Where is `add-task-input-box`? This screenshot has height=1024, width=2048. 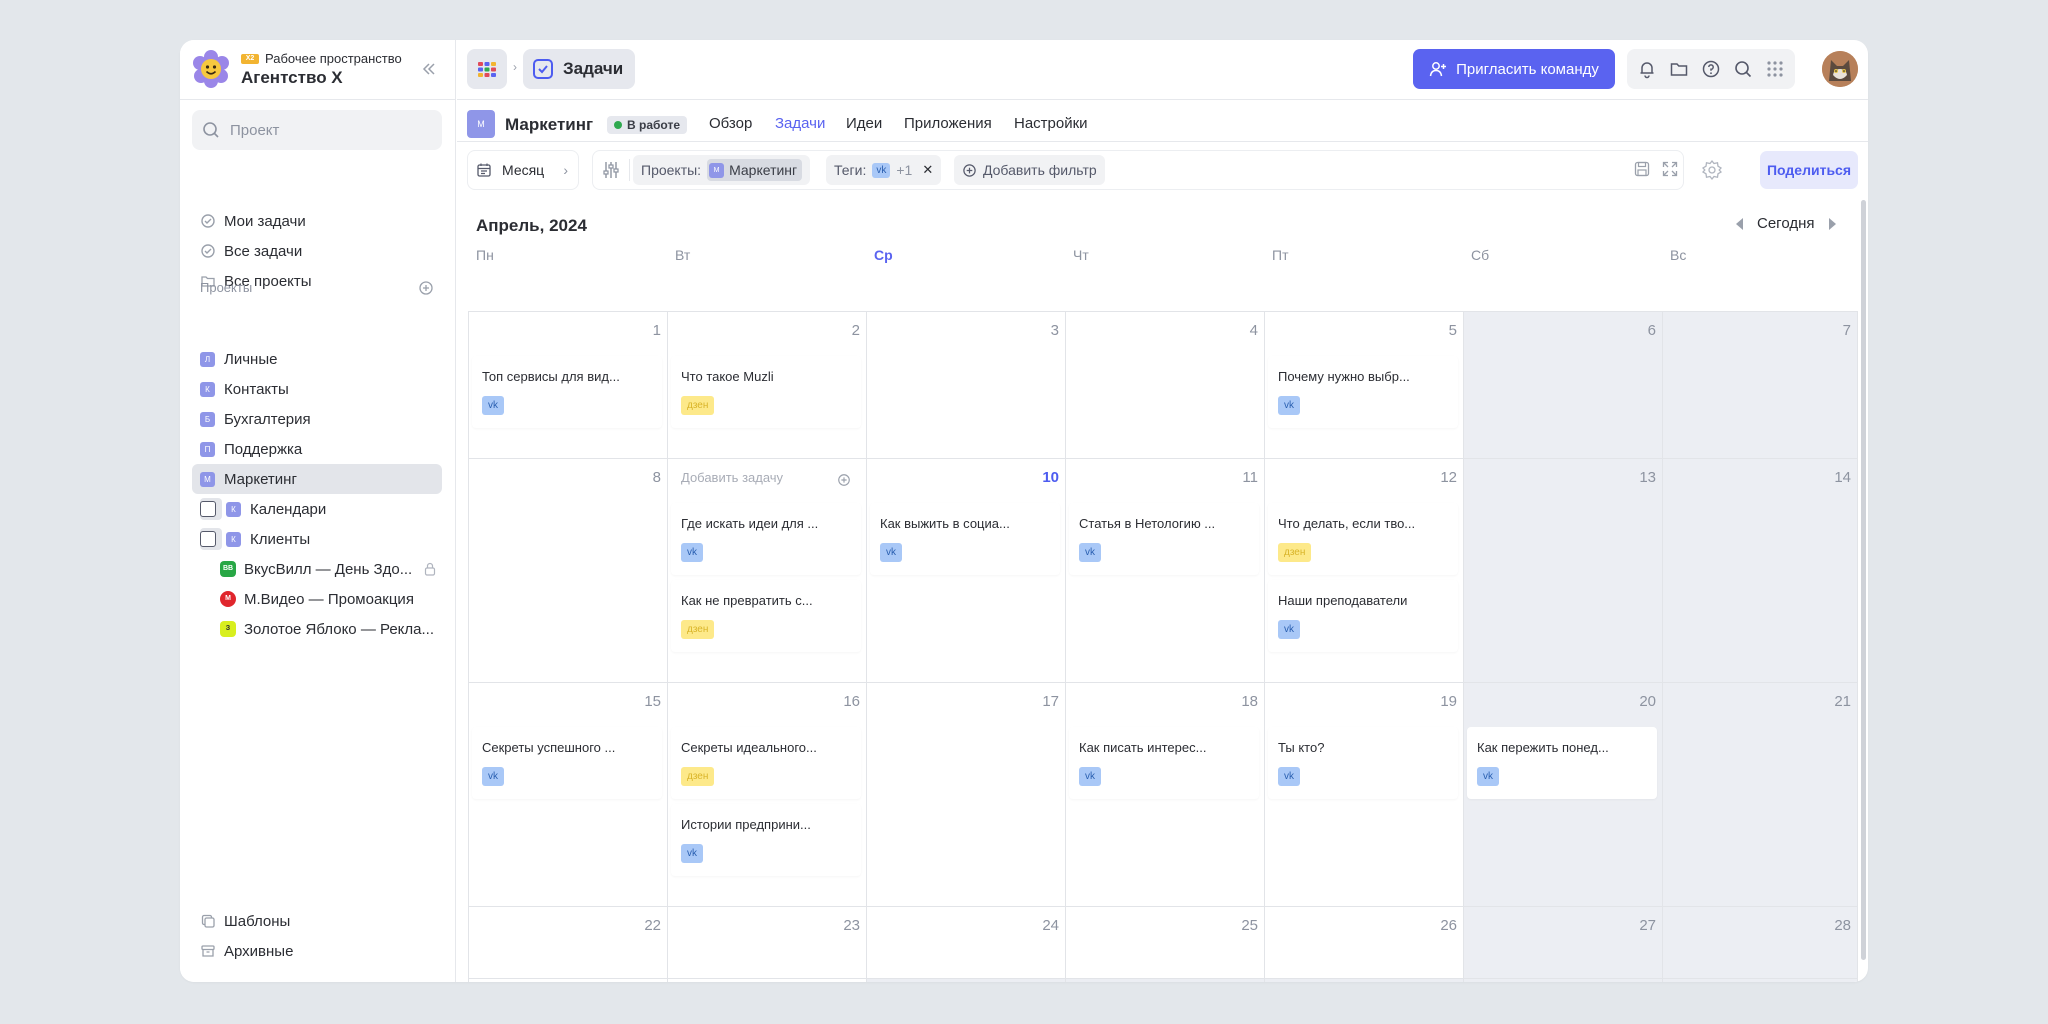 add-task-input-box is located at coordinates (766, 480).